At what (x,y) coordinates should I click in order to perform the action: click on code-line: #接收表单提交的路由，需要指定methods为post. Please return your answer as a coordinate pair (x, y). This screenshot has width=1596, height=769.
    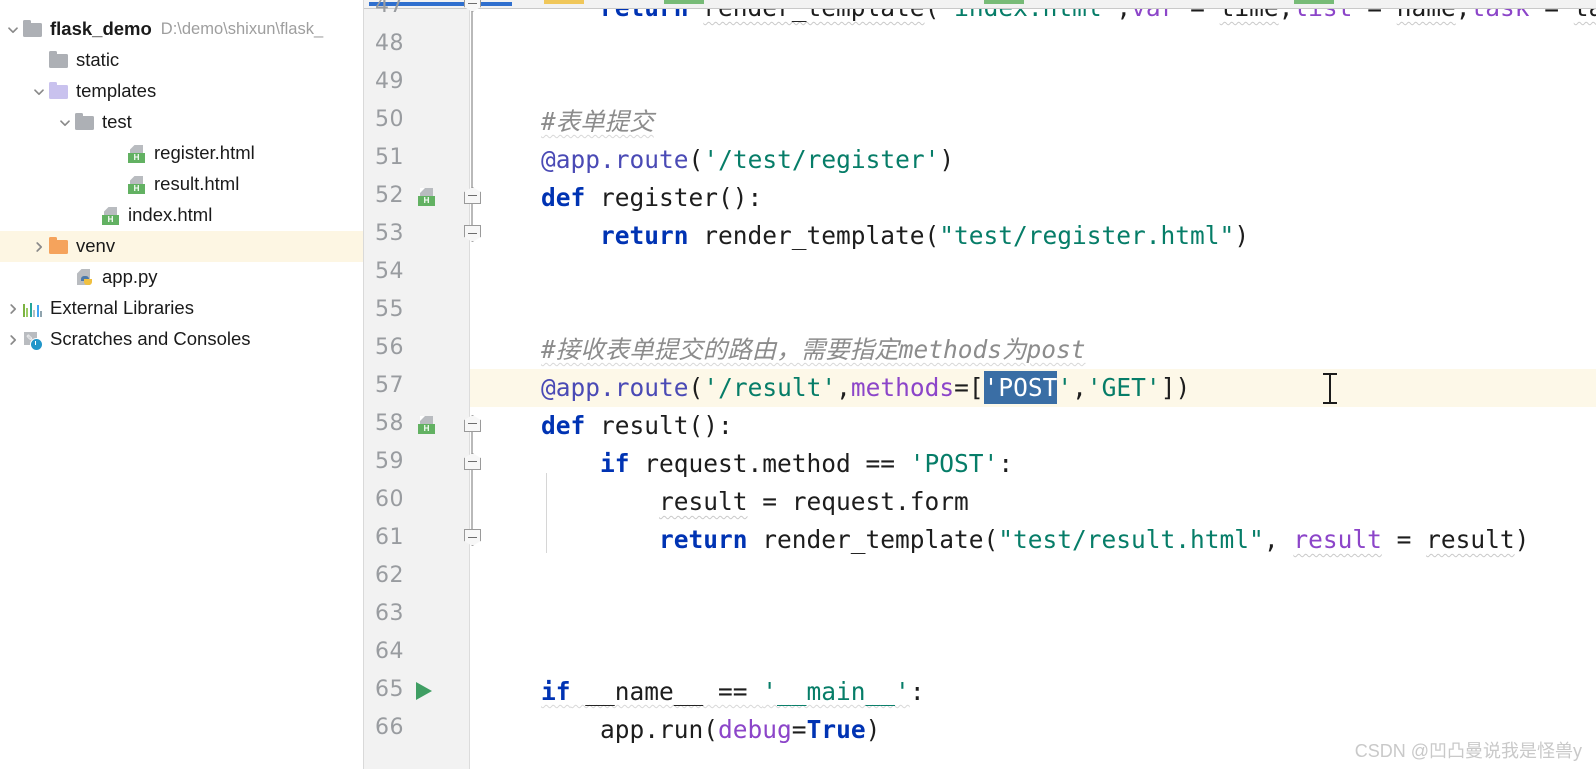
    Looking at the image, I should click on (1033, 350).